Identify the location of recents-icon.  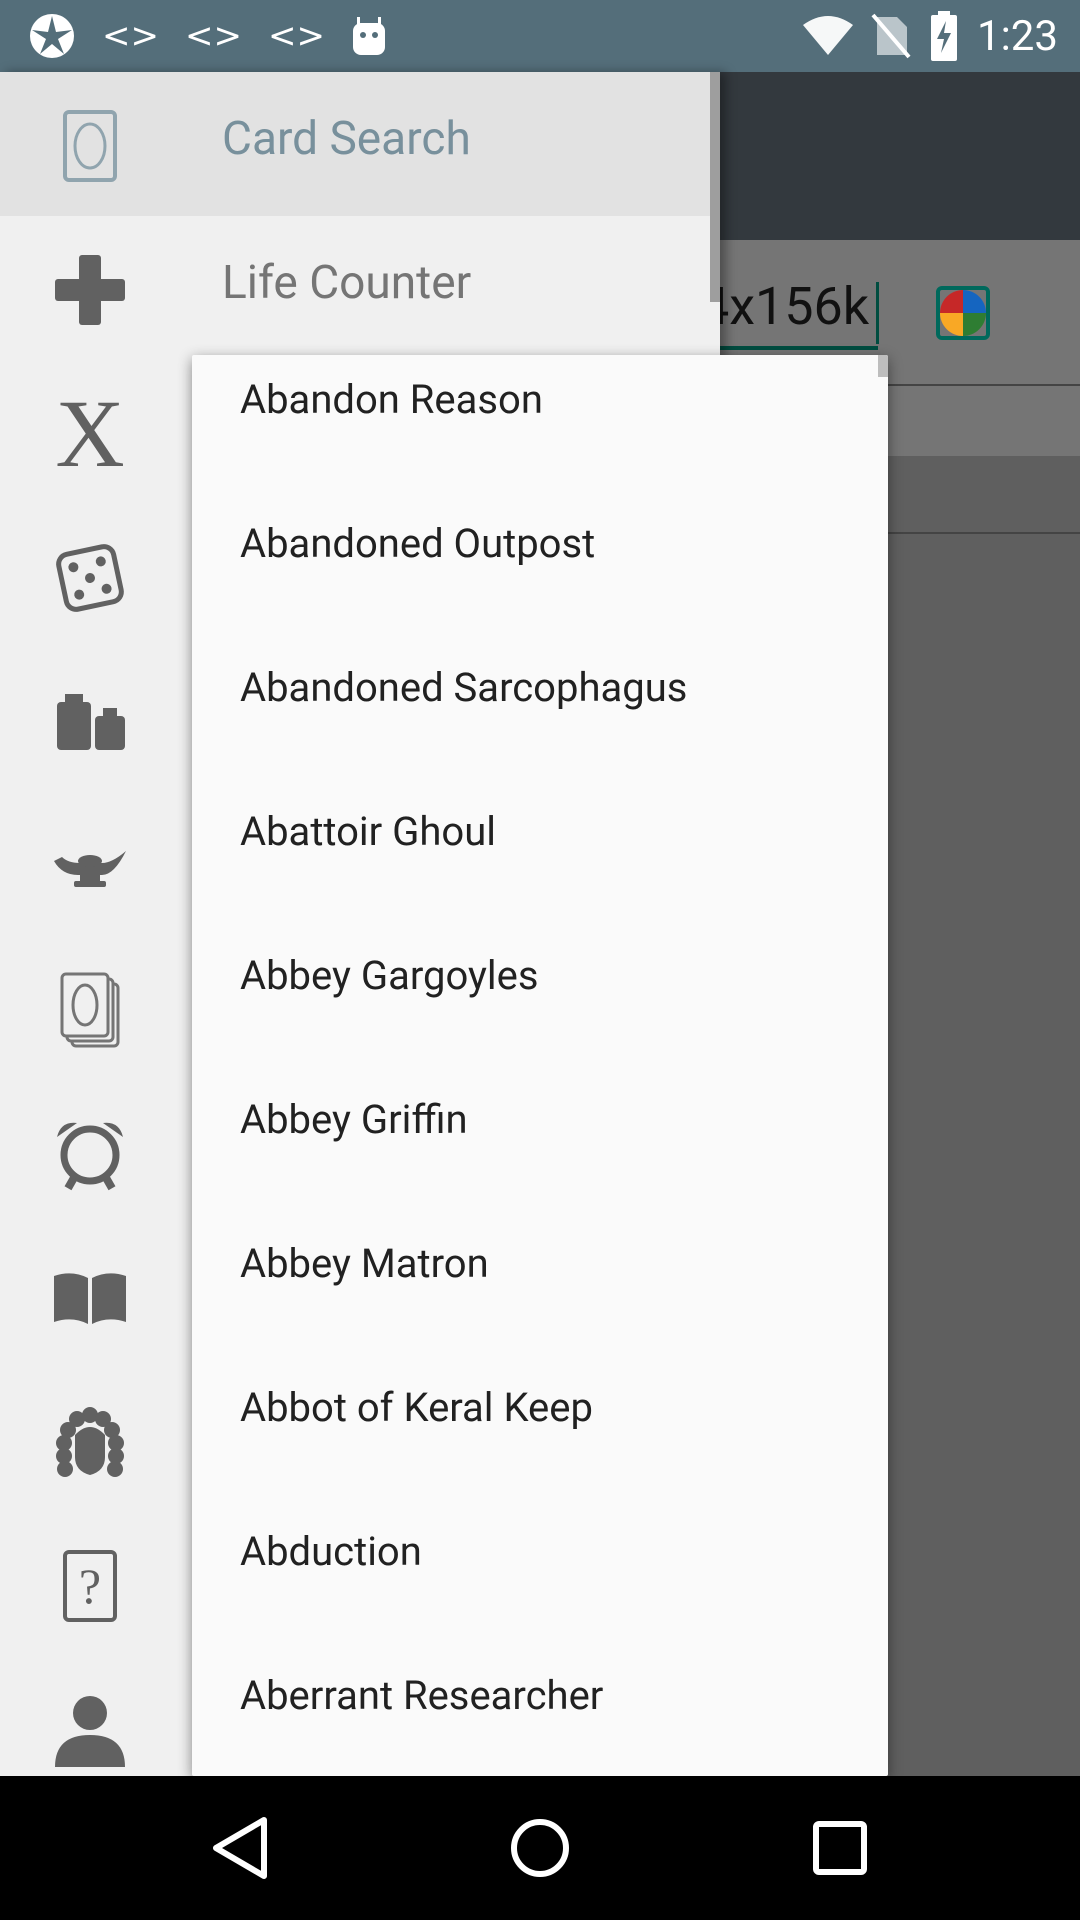
(840, 1848).